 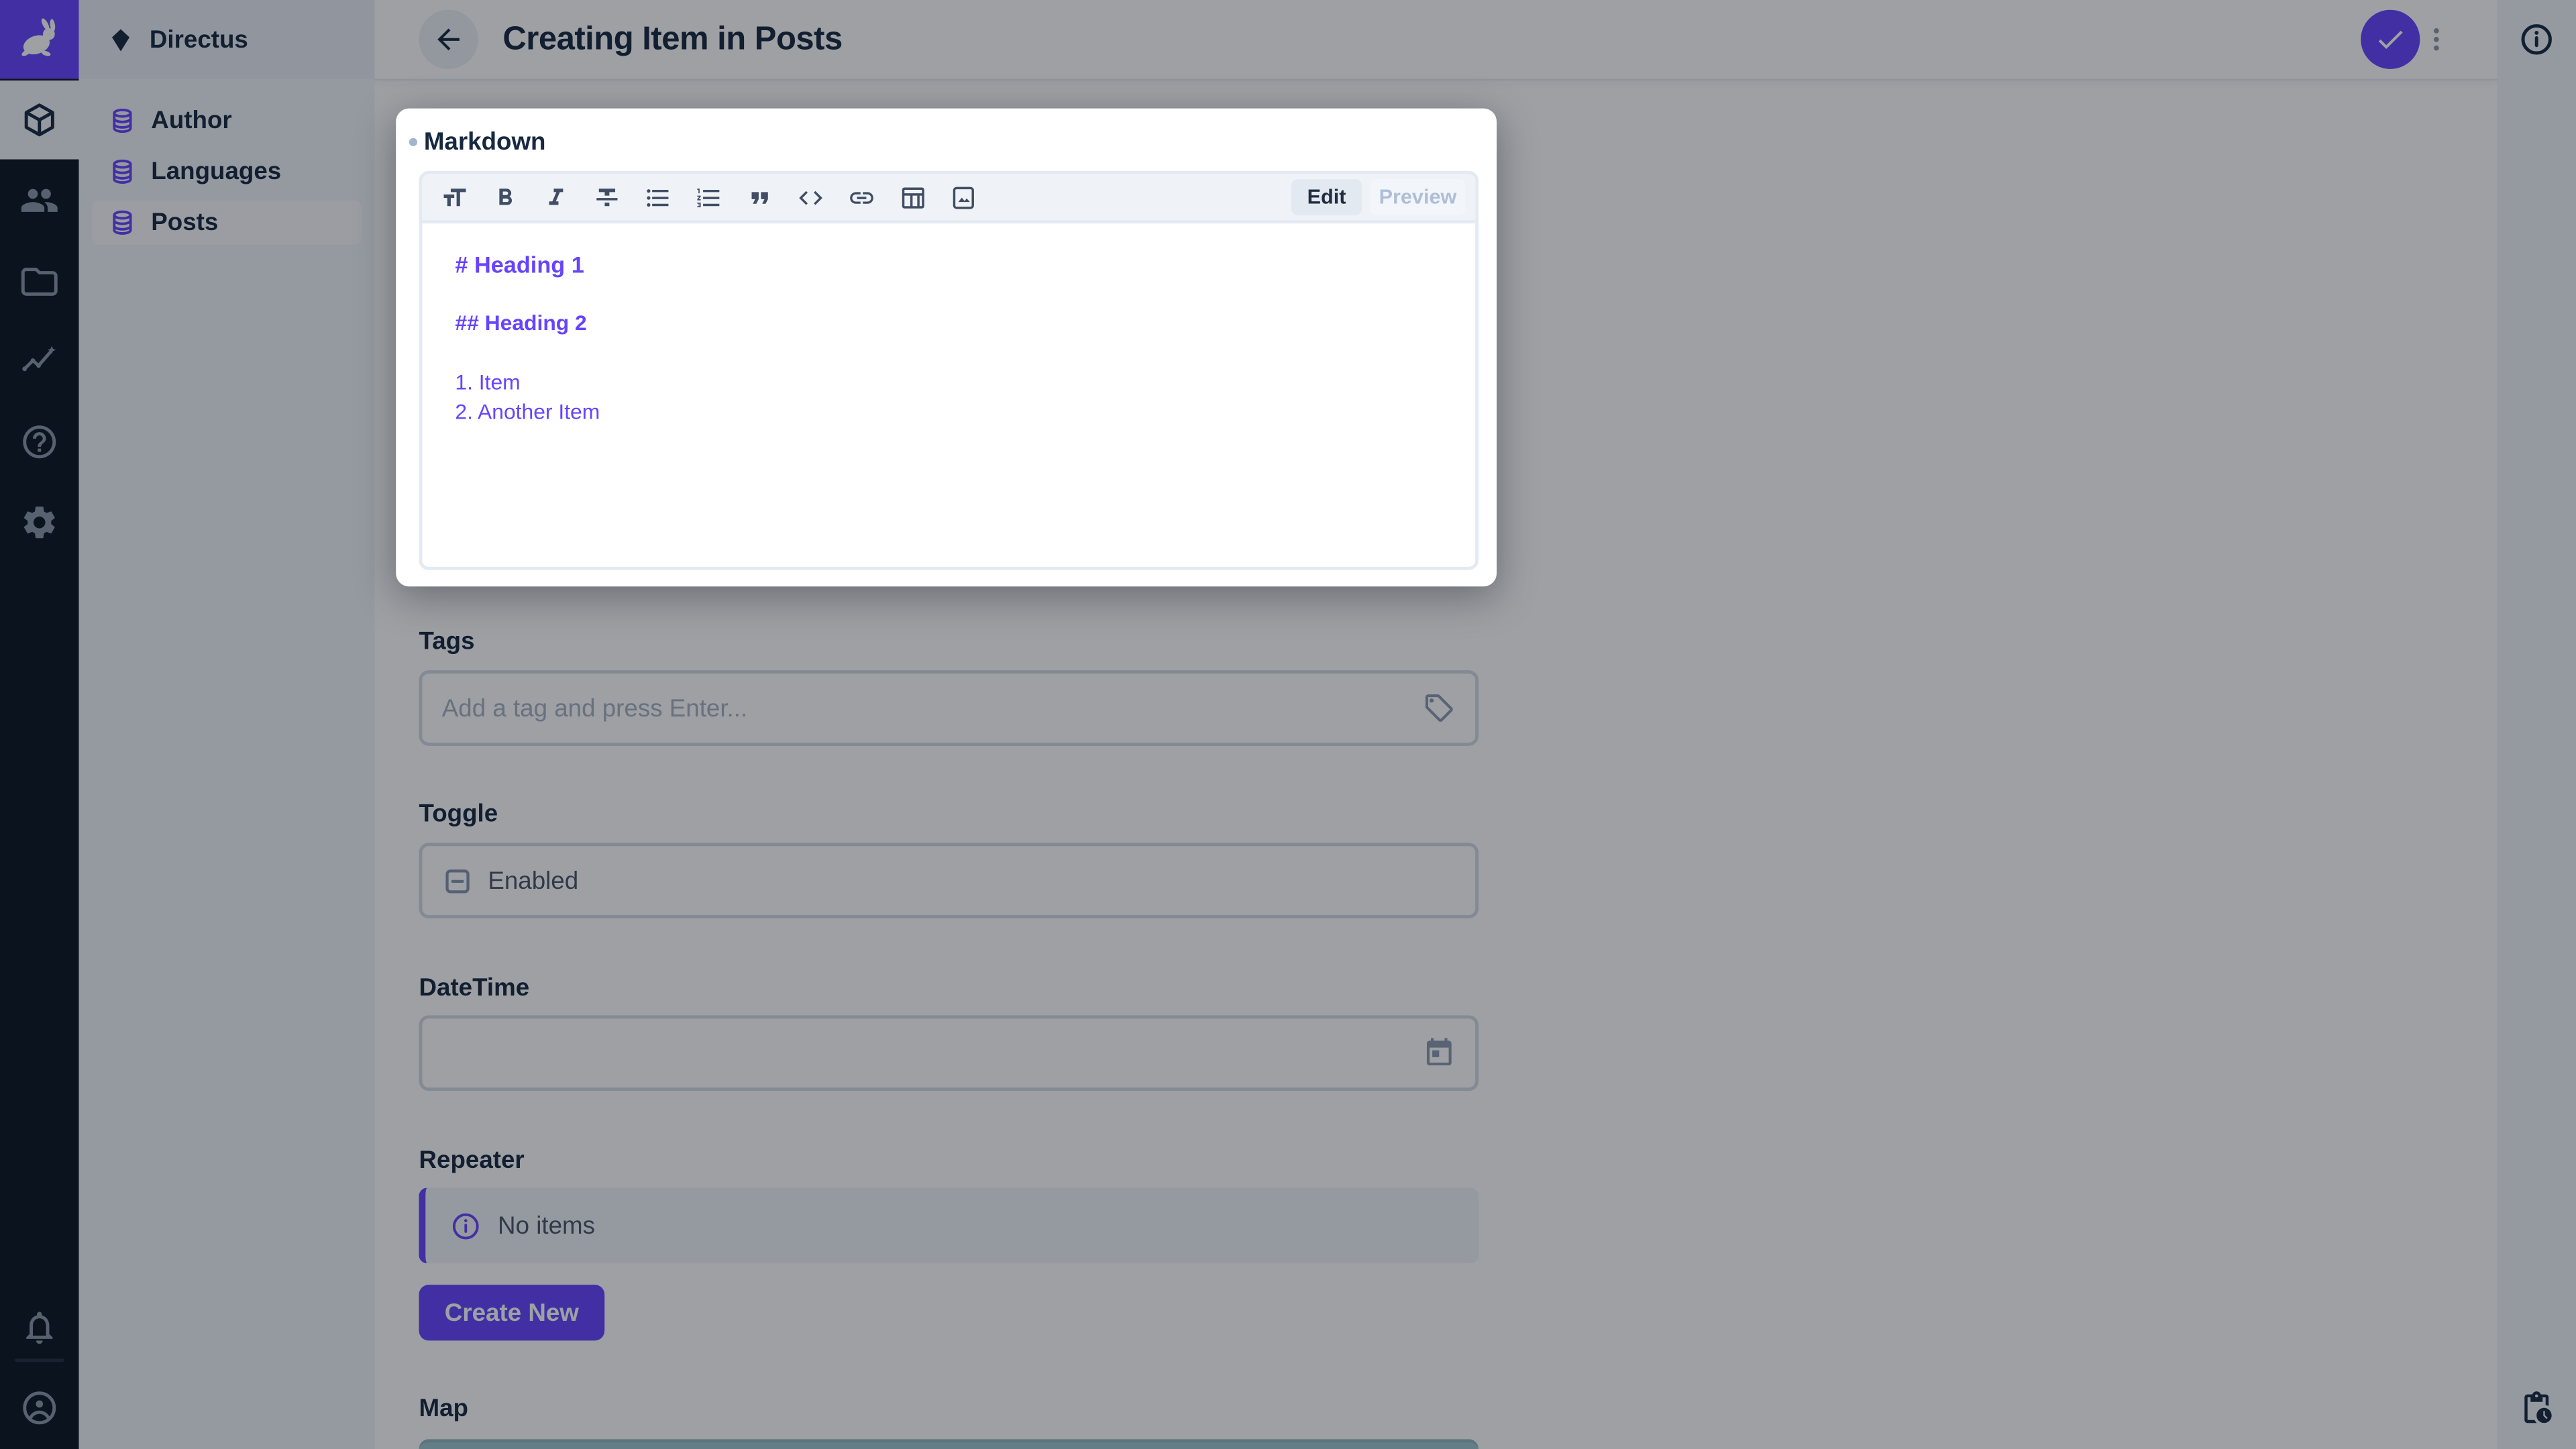 What do you see at coordinates (1326, 196) in the screenshot?
I see `tab-edit: Edit` at bounding box center [1326, 196].